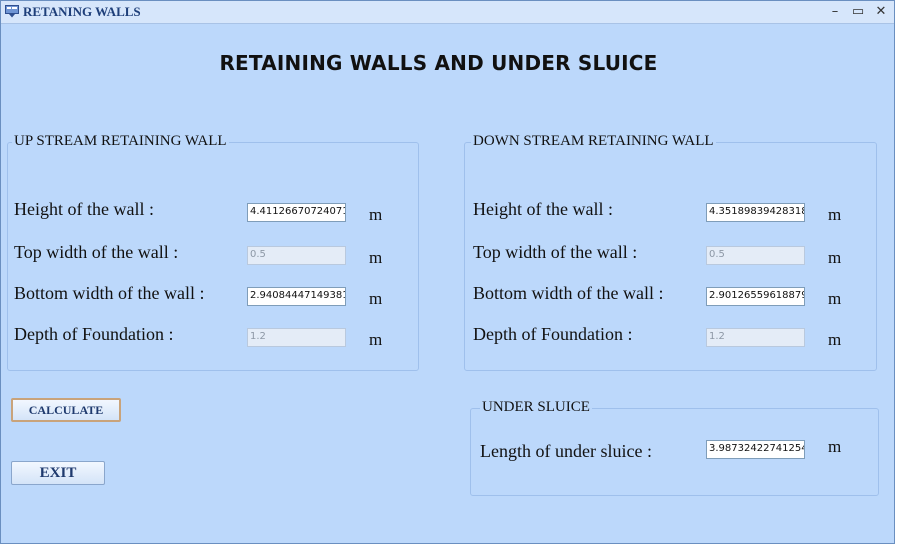 The image size is (897, 546). Describe the element at coordinates (66, 410) in the screenshot. I see `calculate-button: CALCULATE` at that location.